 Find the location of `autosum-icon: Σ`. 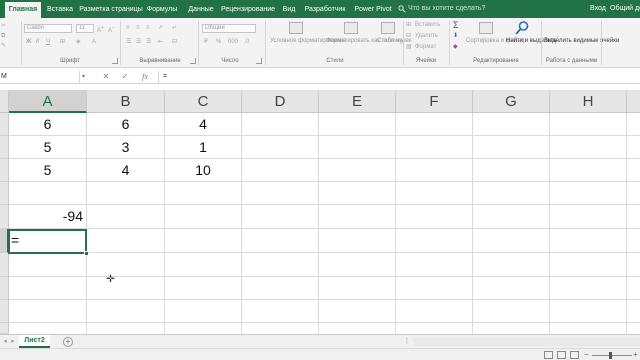

autosum-icon: Σ is located at coordinates (456, 25).